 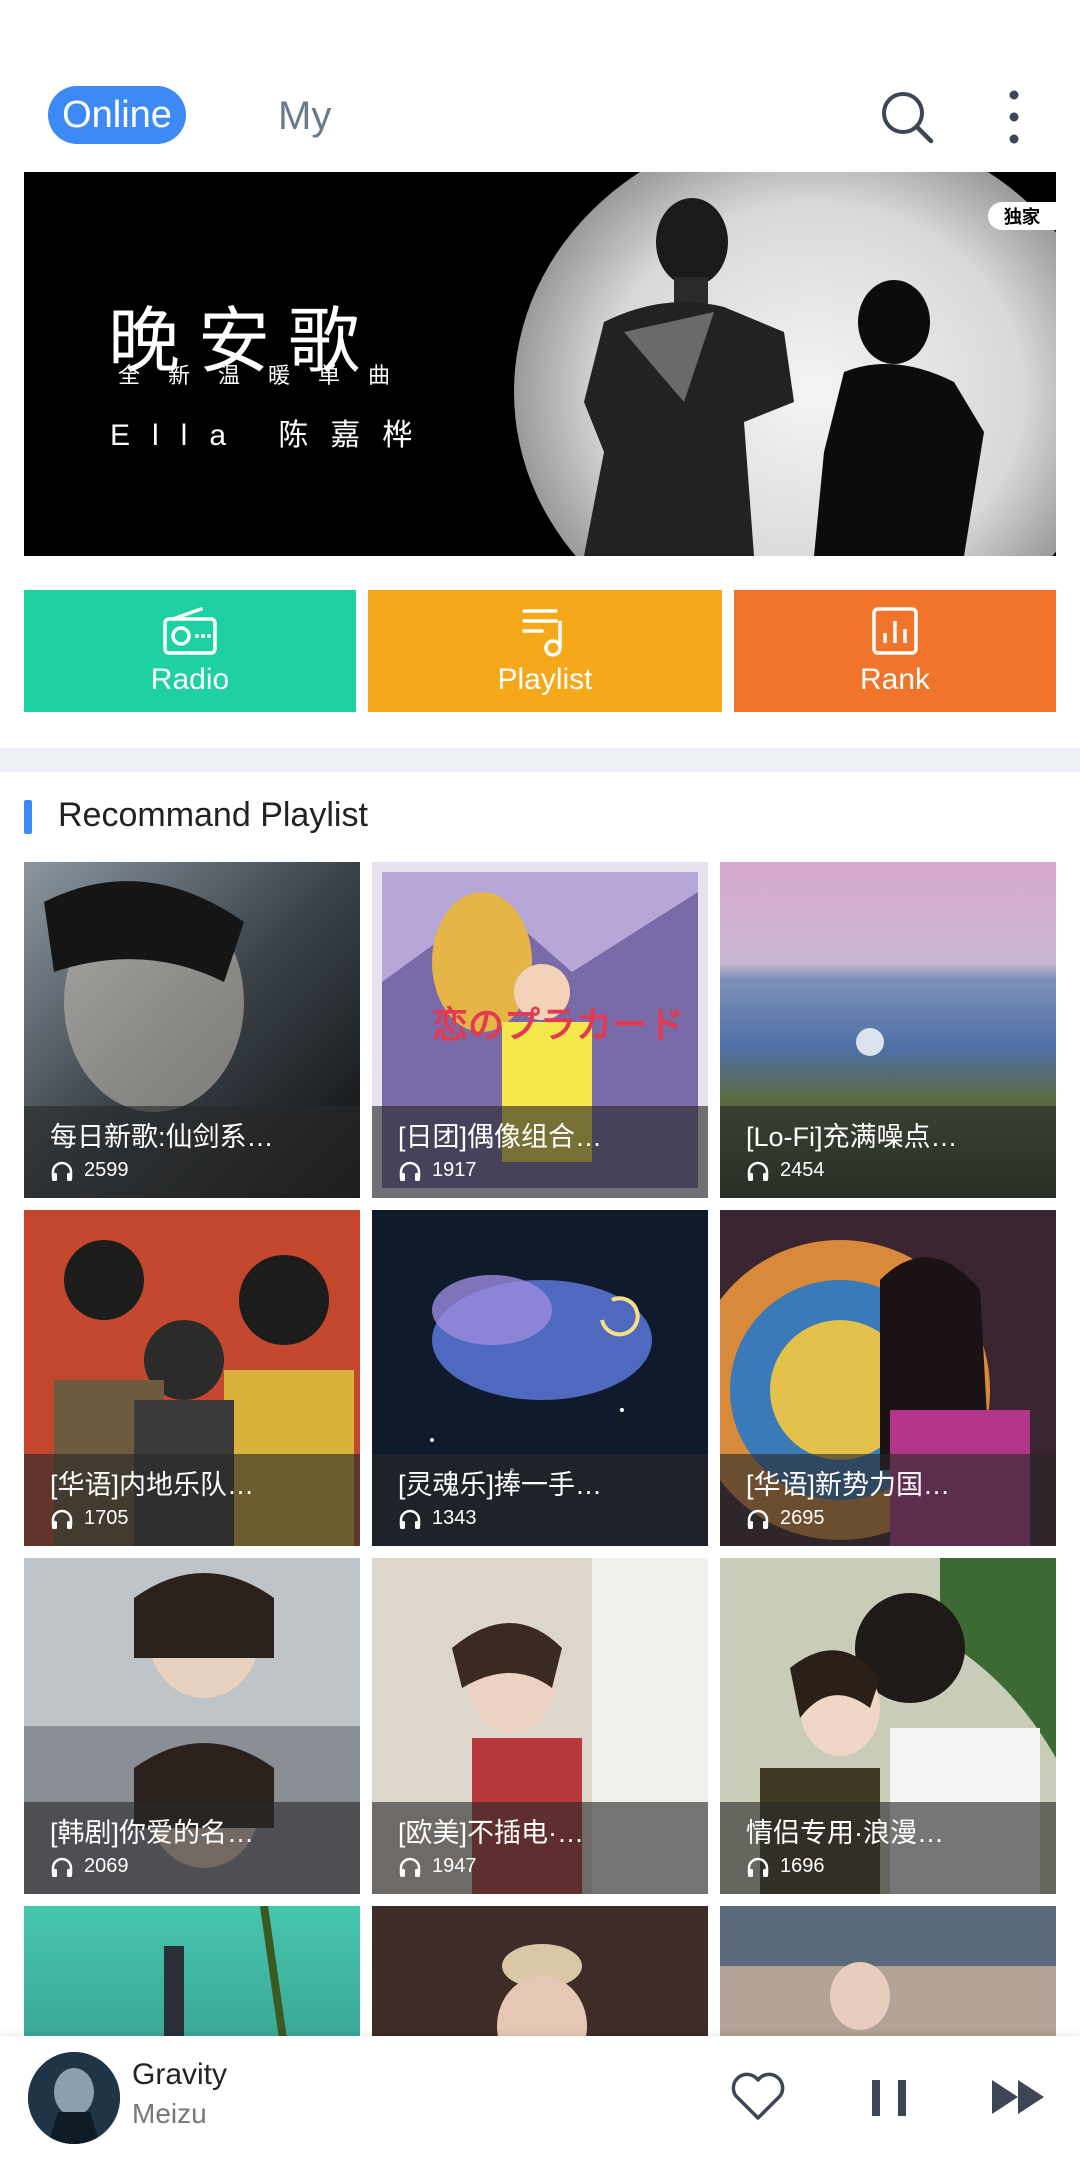 I want to click on top-bar: Online My, so click(x=540, y=85).